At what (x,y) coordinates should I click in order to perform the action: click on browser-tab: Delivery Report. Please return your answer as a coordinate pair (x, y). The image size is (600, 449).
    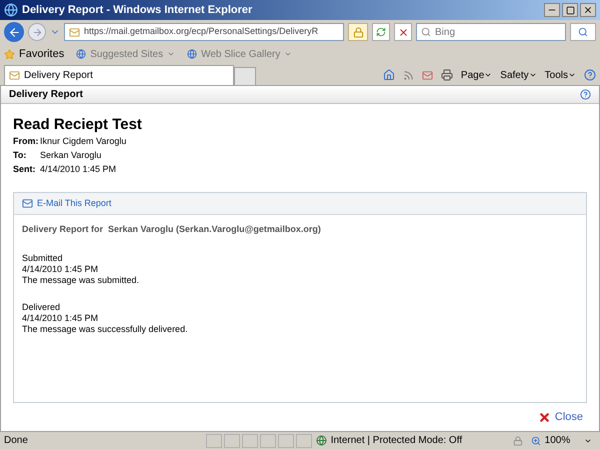
    Looking at the image, I should click on (119, 75).